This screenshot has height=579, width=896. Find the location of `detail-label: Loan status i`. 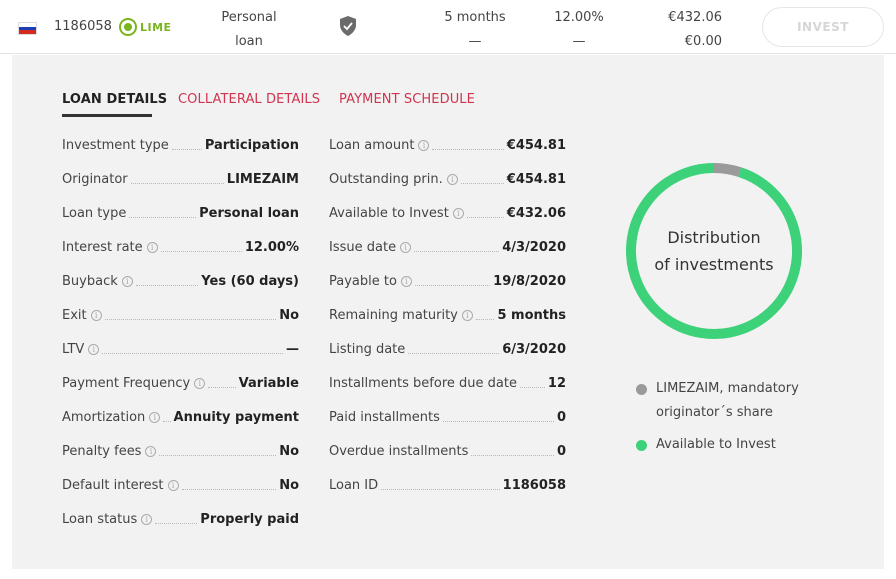

detail-label: Loan status i is located at coordinates (107, 519).